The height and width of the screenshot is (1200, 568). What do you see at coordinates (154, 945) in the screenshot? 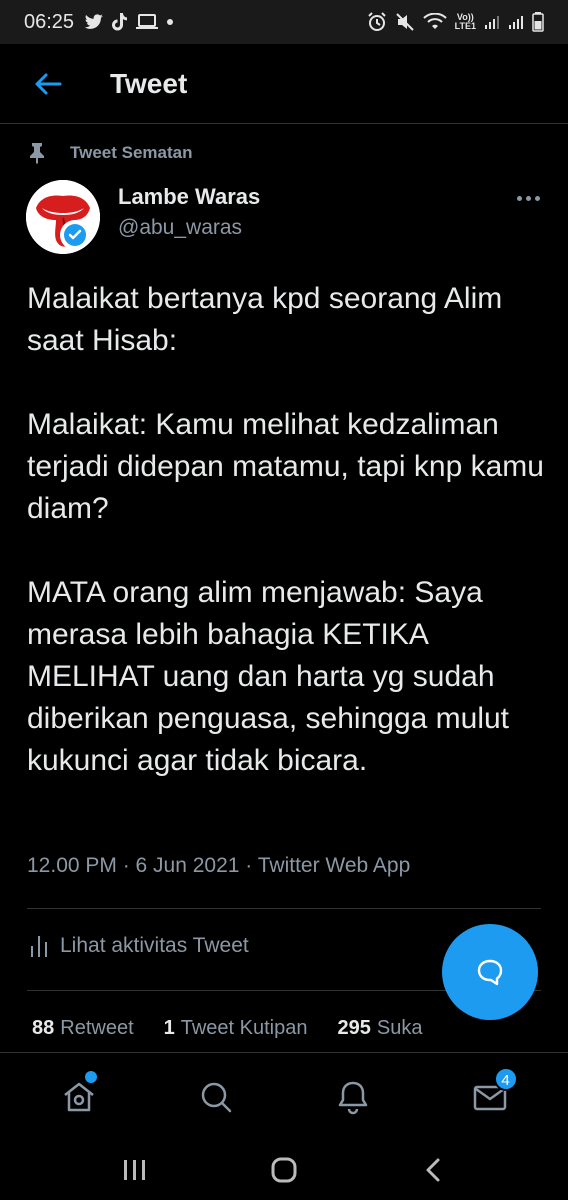
I see `activity-label: Lihat aktivitas Tweet` at bounding box center [154, 945].